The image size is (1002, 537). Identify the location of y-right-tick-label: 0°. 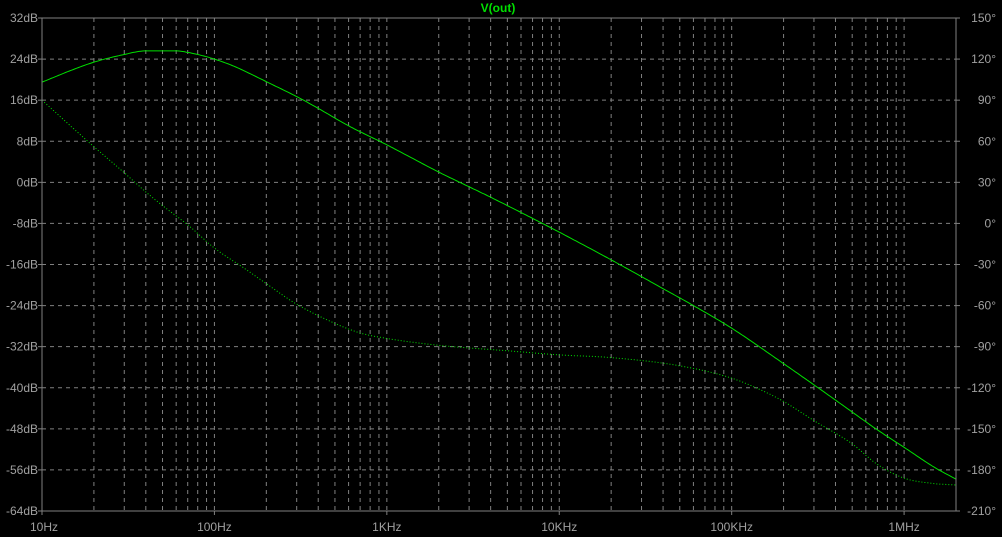
(991, 223).